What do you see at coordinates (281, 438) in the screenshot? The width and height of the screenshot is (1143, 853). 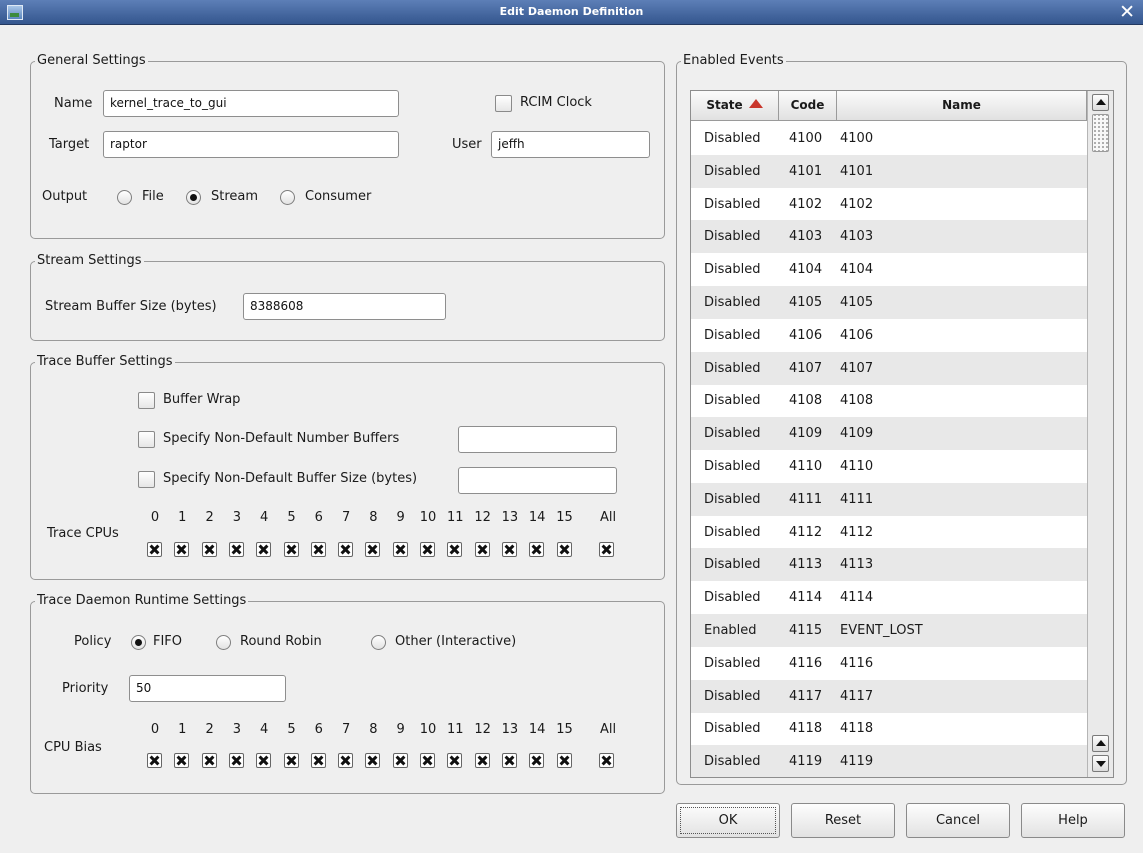 I see `num-buffers-label: Specify Non-Default Number Buffers` at bounding box center [281, 438].